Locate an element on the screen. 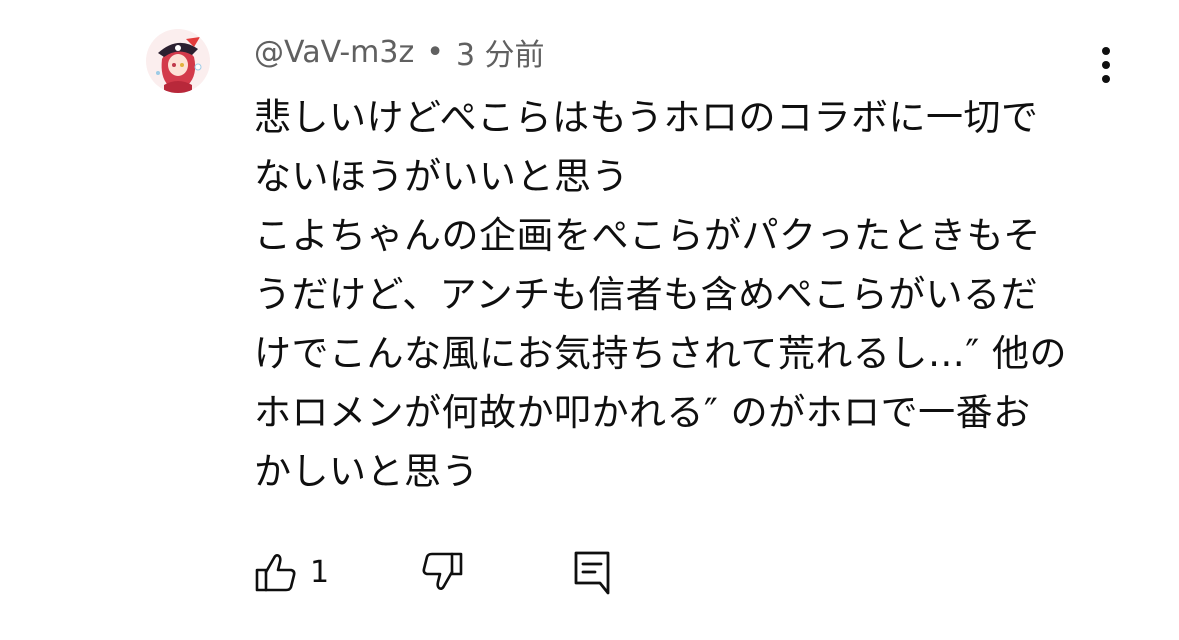  avatar is located at coordinates (178, 61).